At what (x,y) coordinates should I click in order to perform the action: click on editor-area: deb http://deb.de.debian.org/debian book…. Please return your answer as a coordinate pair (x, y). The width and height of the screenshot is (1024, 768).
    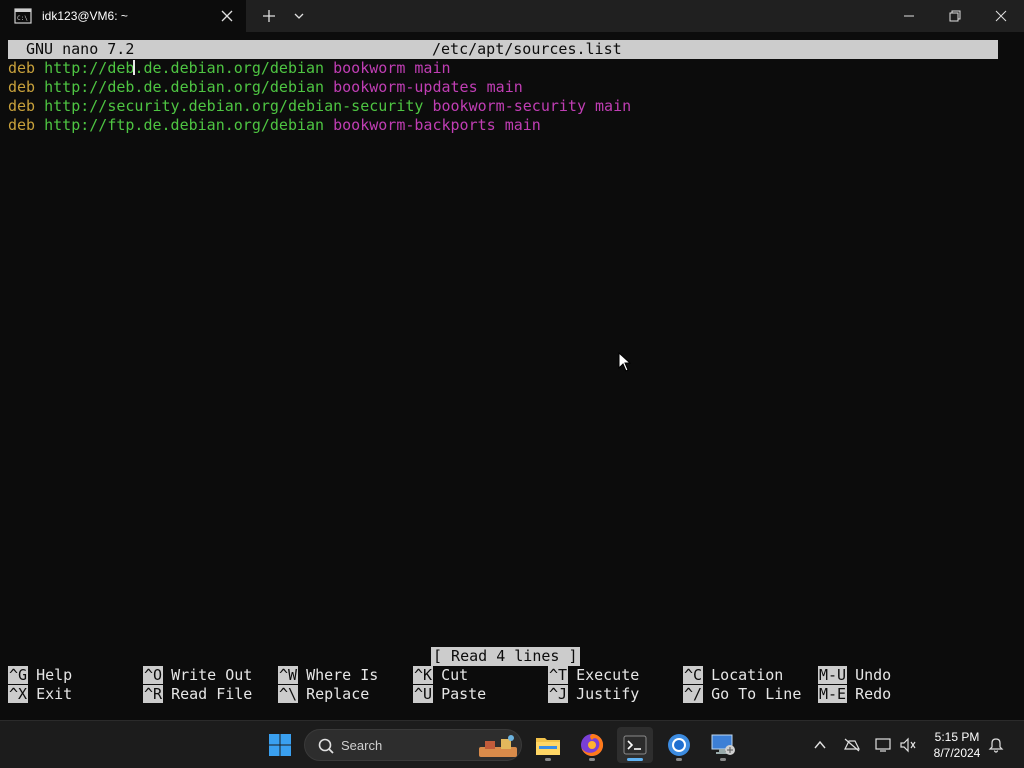
    Looking at the image, I should click on (503, 97).